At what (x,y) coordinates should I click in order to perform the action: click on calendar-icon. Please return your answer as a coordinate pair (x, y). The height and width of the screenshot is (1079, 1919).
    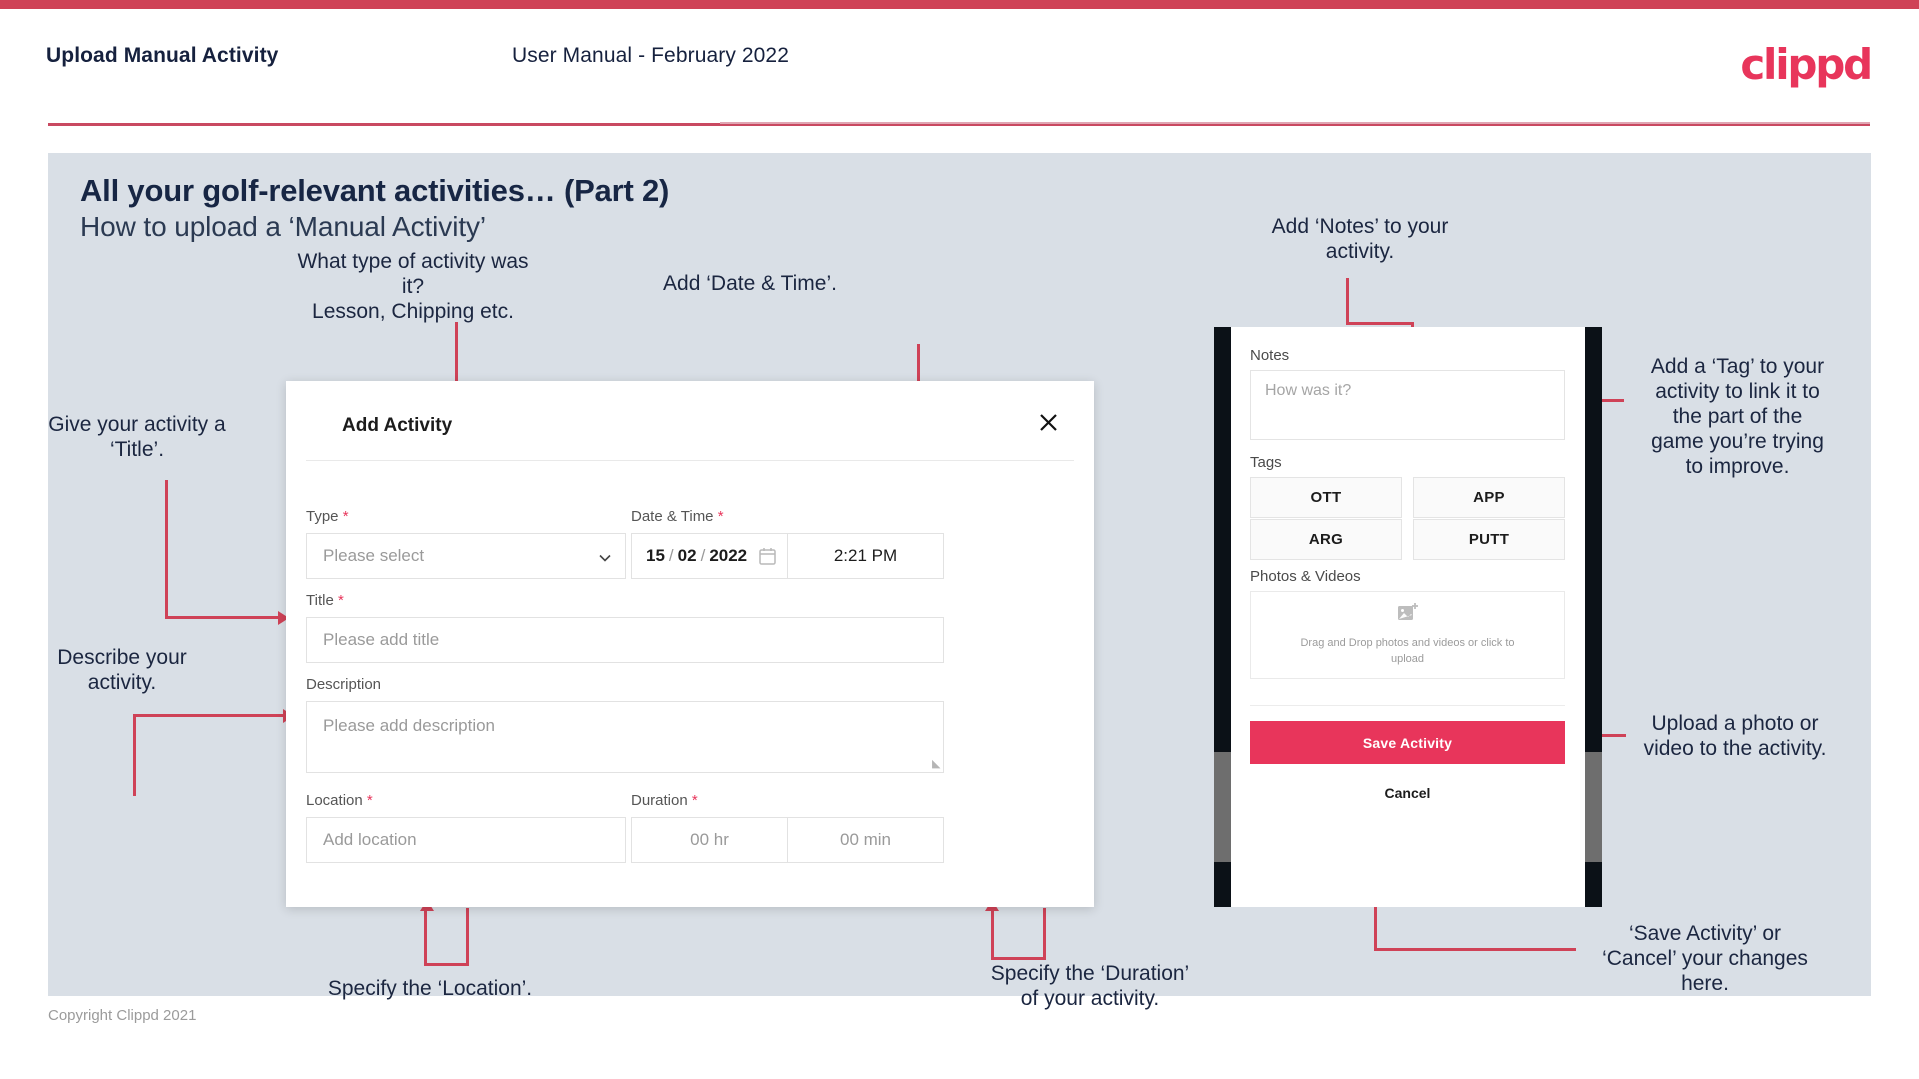
    Looking at the image, I should click on (767, 556).